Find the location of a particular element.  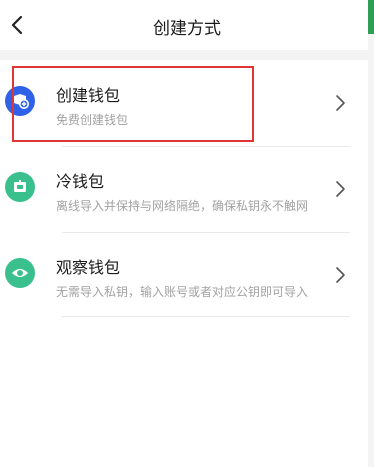

page-title: 创建方式 is located at coordinates (187, 29).